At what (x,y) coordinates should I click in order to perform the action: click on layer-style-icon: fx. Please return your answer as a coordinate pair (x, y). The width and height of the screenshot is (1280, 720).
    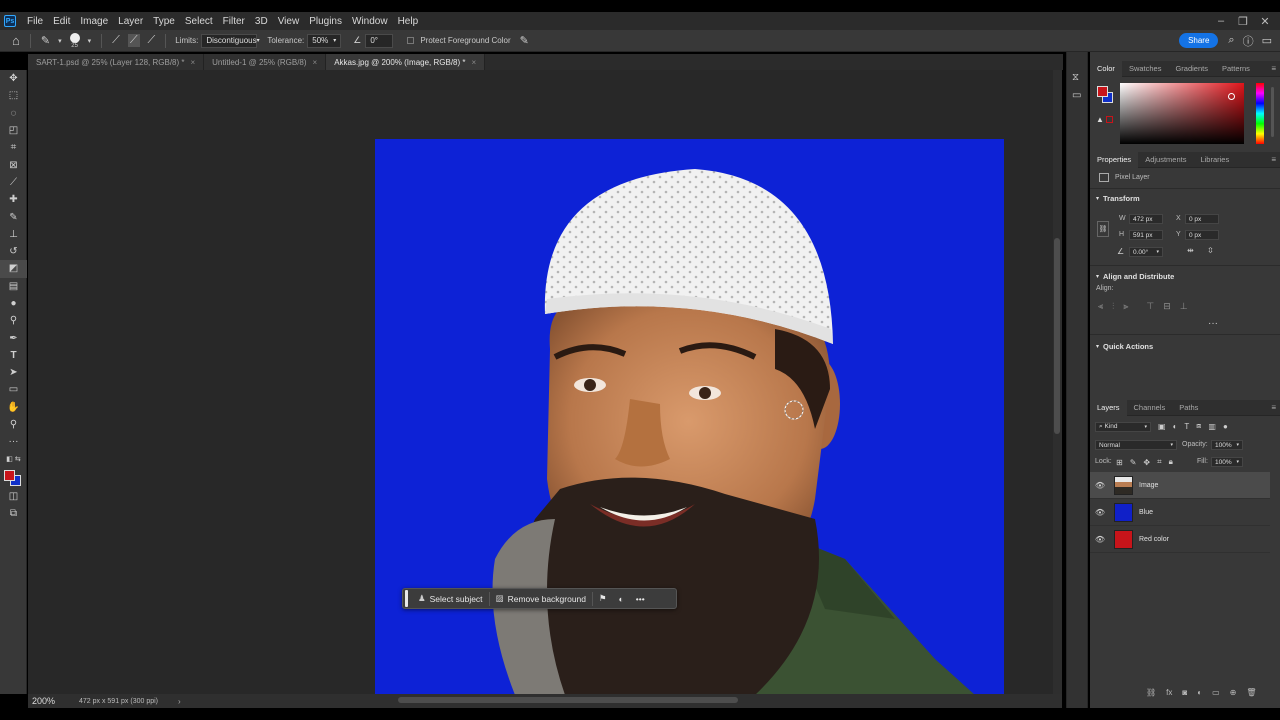
    Looking at the image, I should click on (1169, 692).